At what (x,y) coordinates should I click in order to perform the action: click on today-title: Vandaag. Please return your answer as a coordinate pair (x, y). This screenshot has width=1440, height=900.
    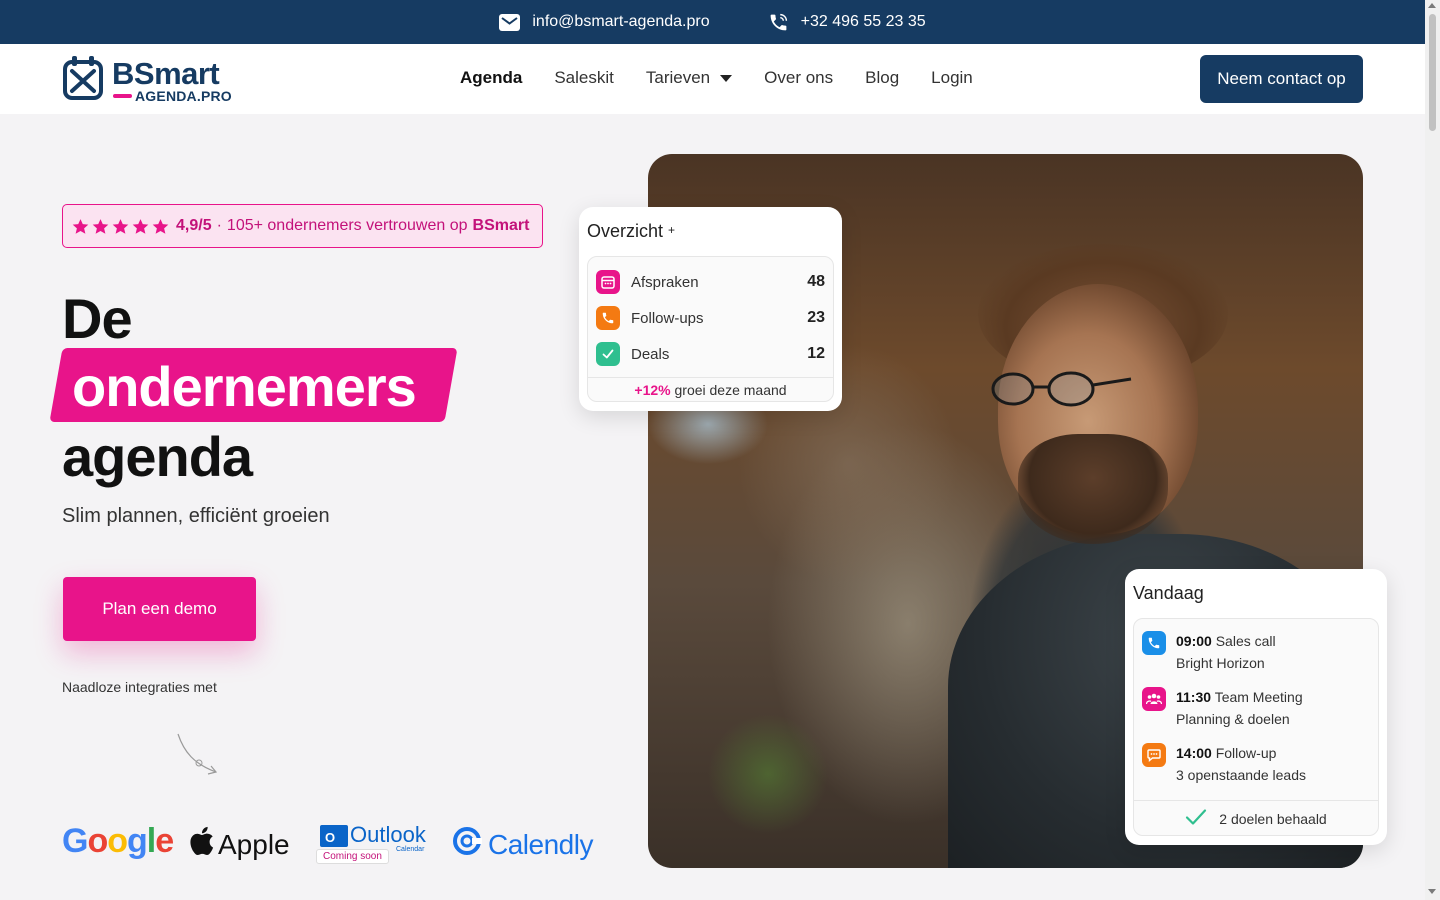
    Looking at the image, I should click on (1168, 593).